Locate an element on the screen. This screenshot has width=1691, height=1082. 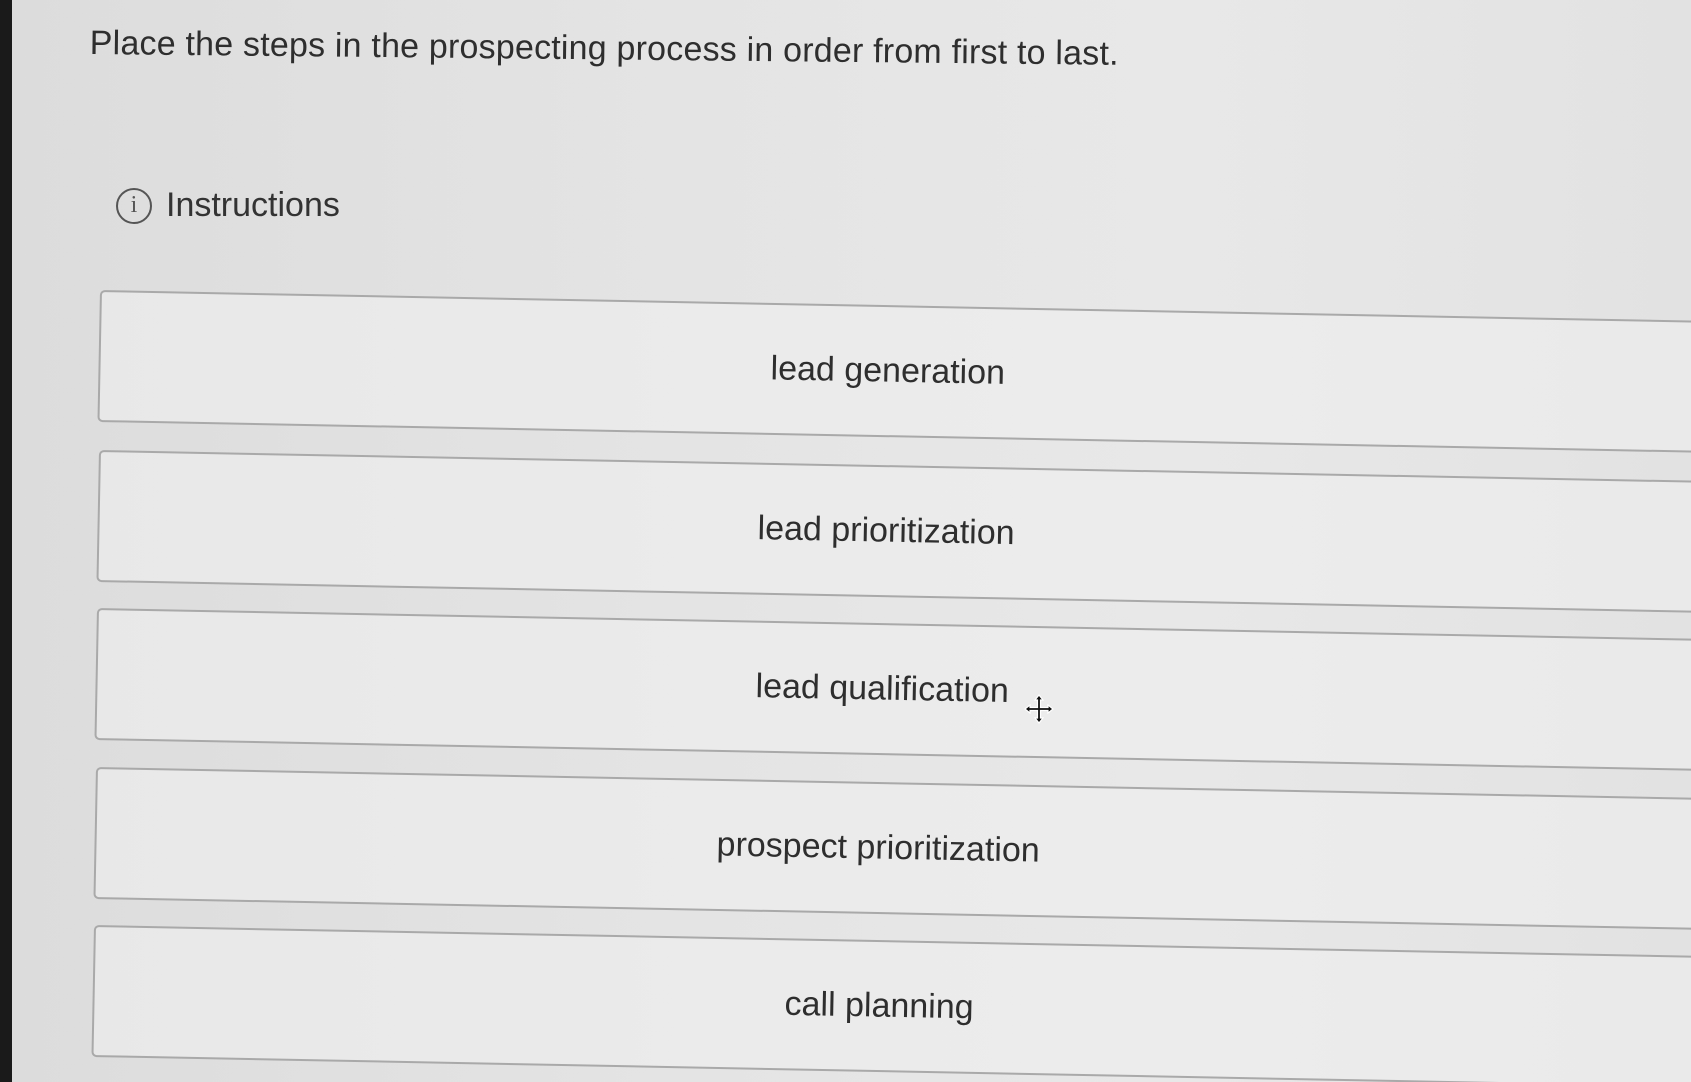
step-label: lead prioritization is located at coordinates (886, 531).